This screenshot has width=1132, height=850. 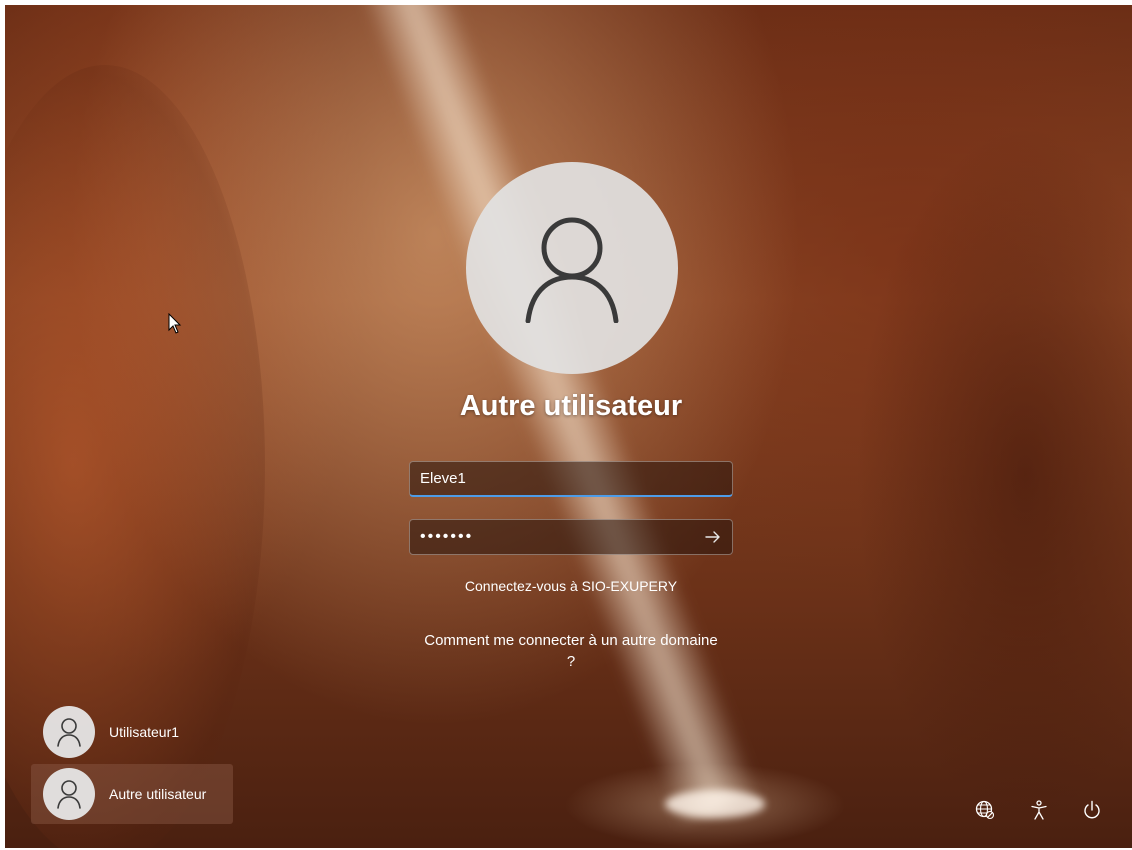 What do you see at coordinates (144, 732) in the screenshot?
I see `user-tile-label: Utilisateur1` at bounding box center [144, 732].